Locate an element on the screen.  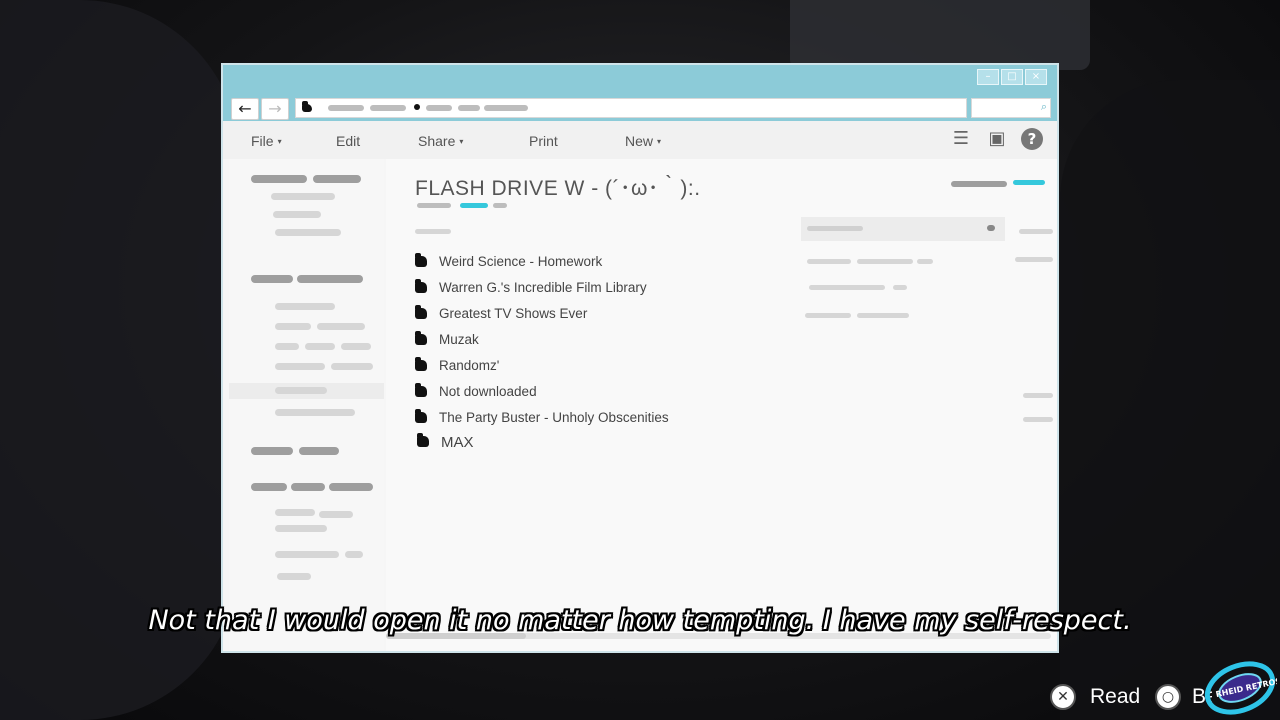
header-link is located at coordinates (979, 184).